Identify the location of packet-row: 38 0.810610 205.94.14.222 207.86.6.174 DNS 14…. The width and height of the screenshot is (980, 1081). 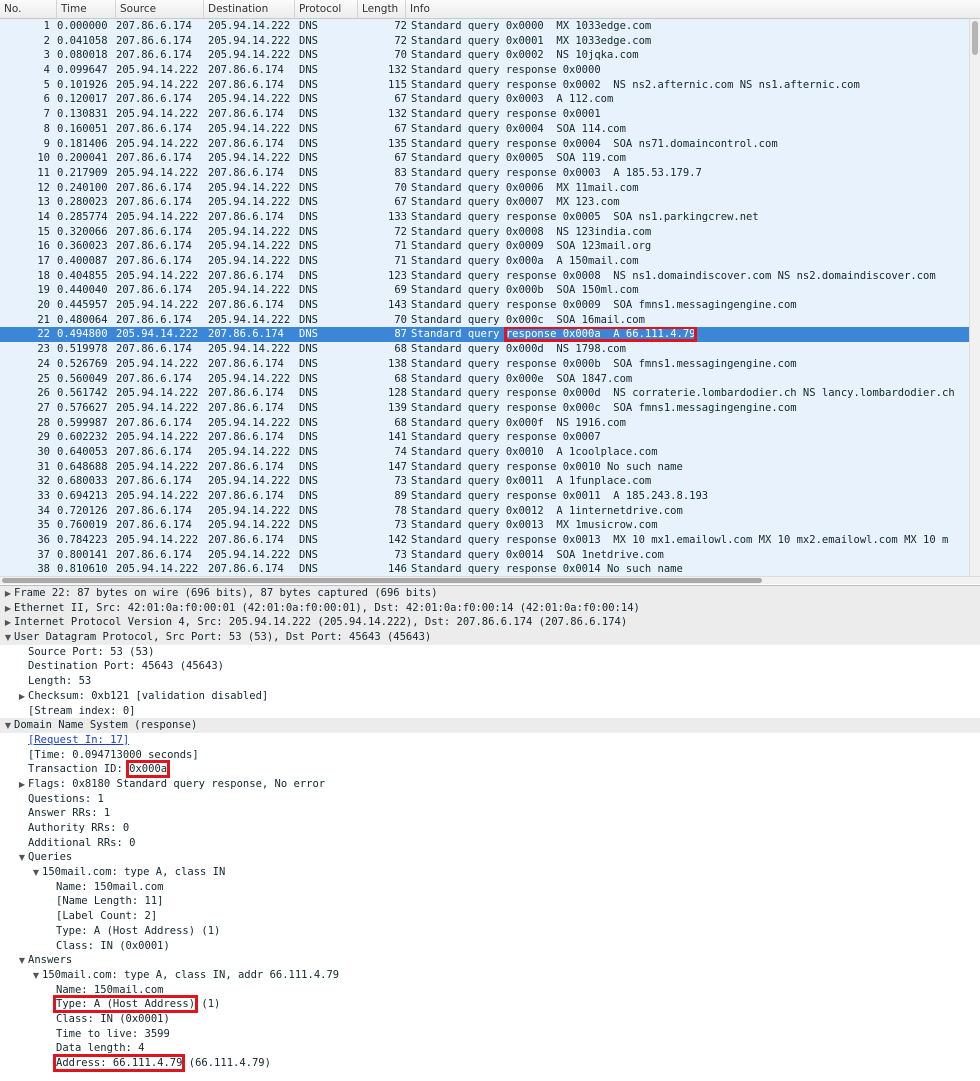
(485, 569).